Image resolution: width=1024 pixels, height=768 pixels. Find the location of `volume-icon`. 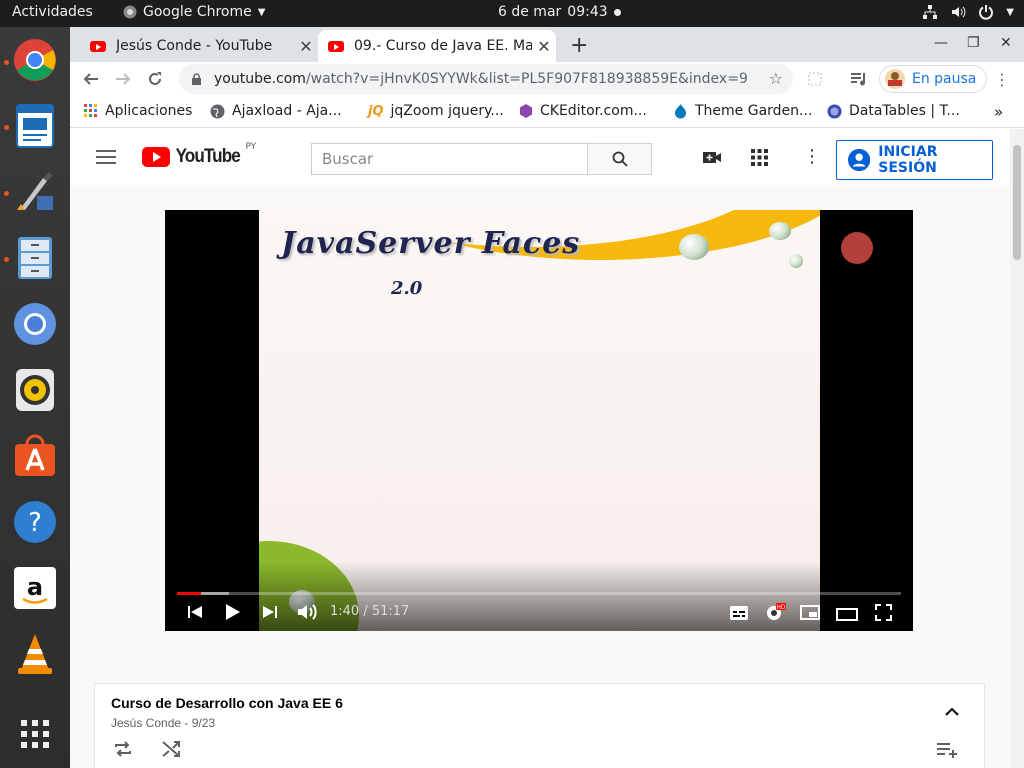

volume-icon is located at coordinates (307, 612).